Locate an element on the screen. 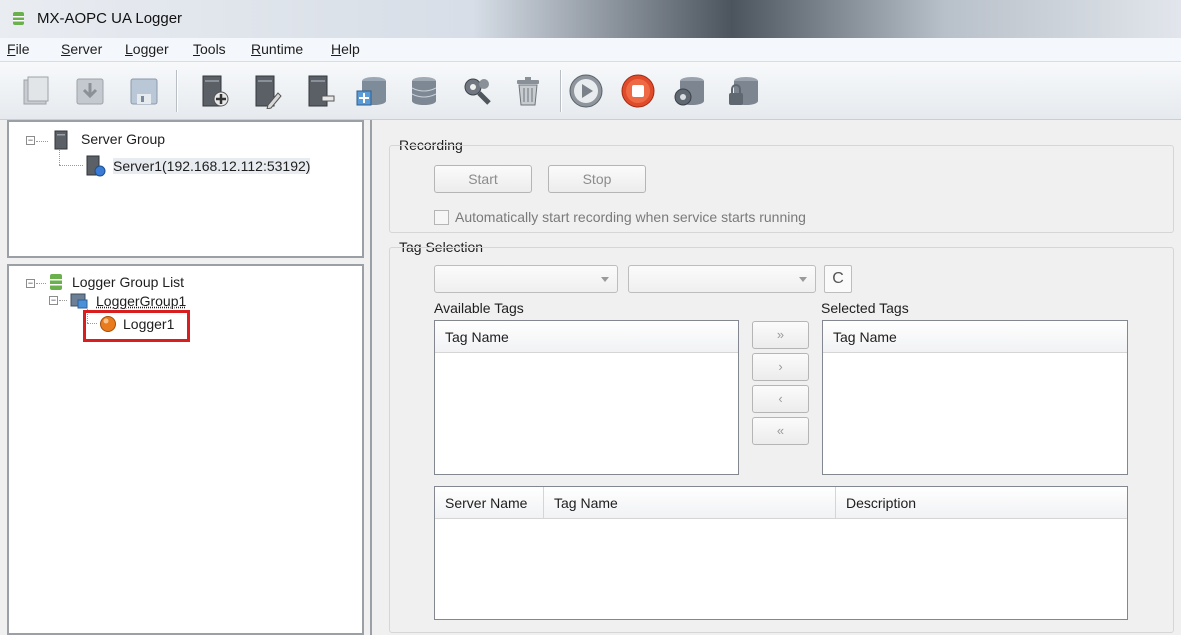 Image resolution: width=1181 pixels, height=635 pixels. selected-tags-title: Selected Tags is located at coordinates (865, 308).